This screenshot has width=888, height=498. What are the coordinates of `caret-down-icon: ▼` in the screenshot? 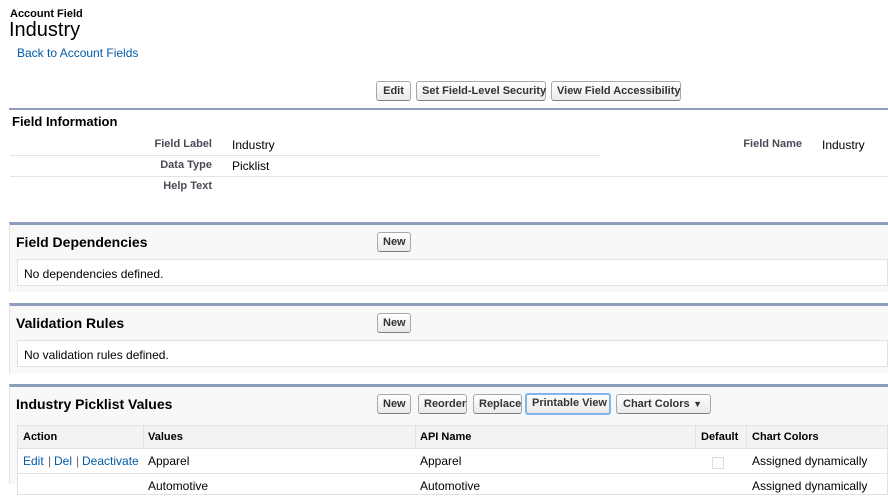 It's located at (697, 404).